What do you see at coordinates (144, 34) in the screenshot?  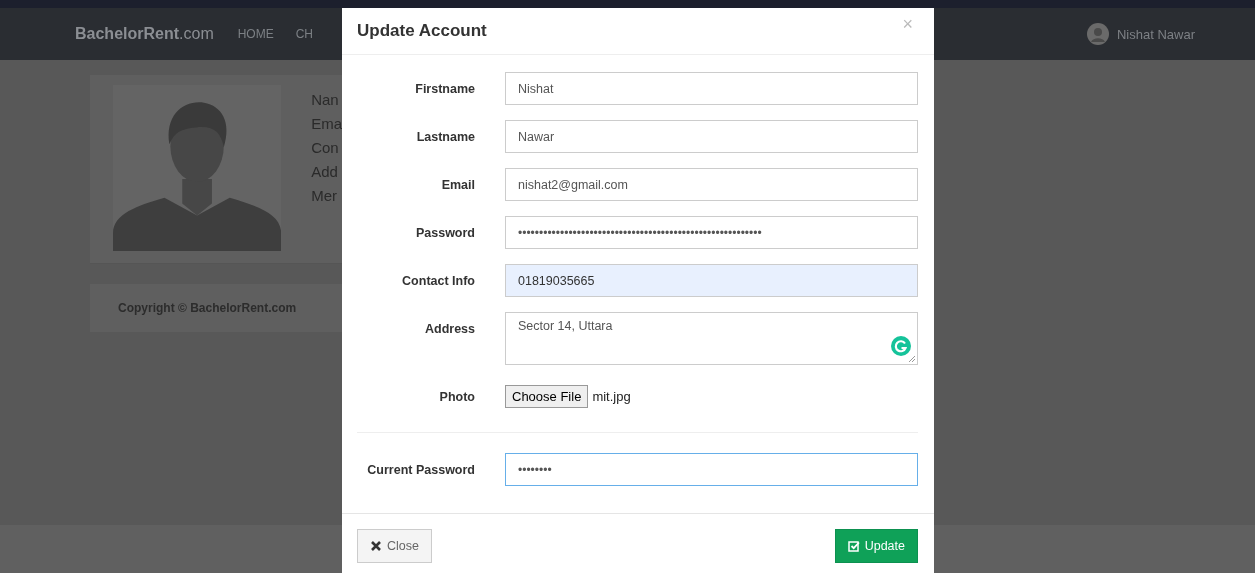 I see `brand-logo: BachelorRent.com` at bounding box center [144, 34].